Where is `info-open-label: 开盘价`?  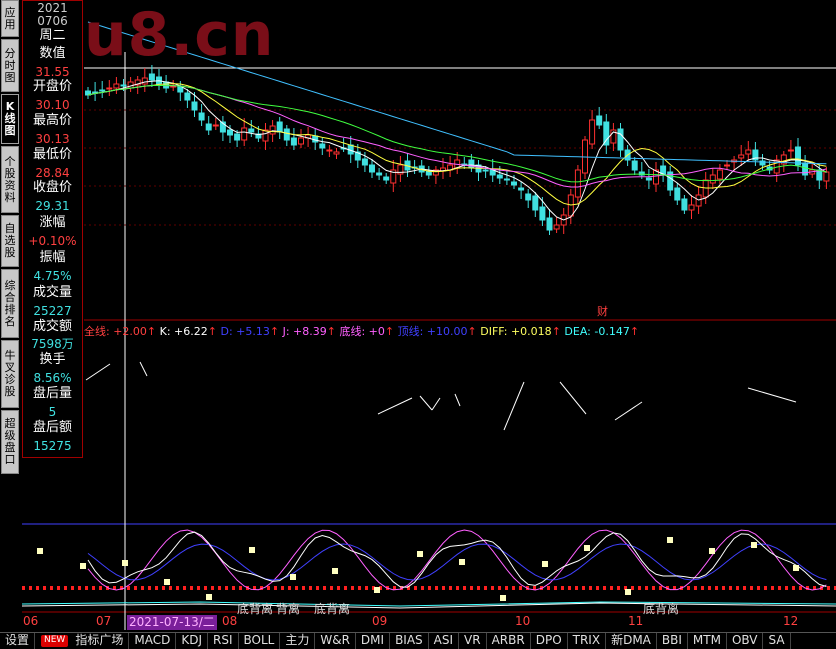 info-open-label: 开盘价 is located at coordinates (52, 86).